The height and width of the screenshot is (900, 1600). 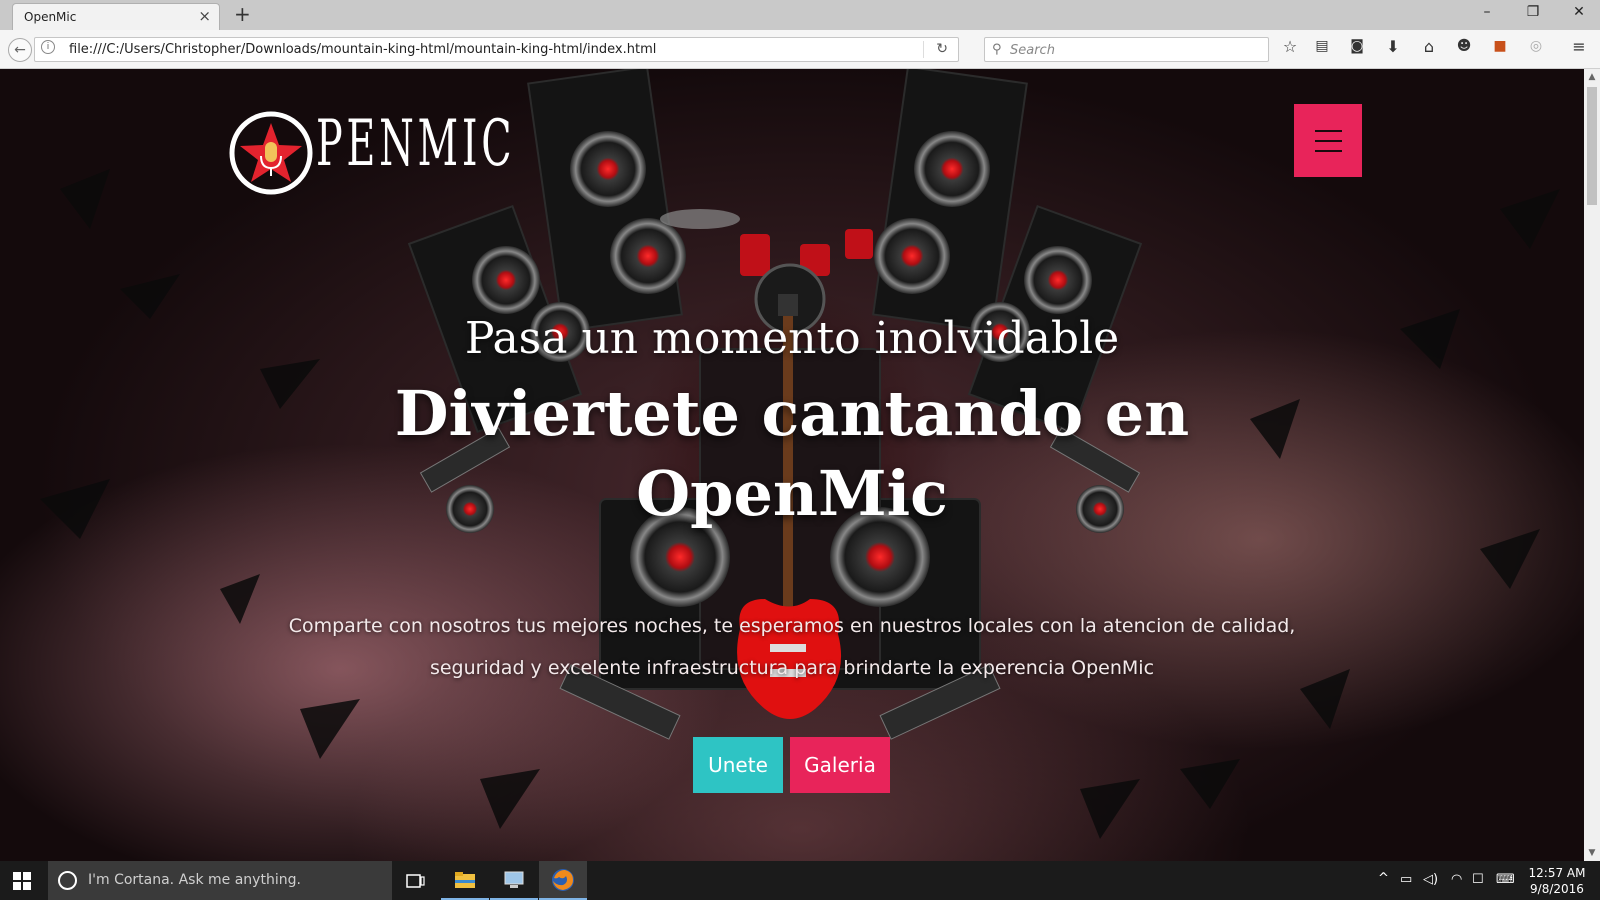 I want to click on vertical-scrollbar: ▲ ▼, so click(x=1592, y=465).